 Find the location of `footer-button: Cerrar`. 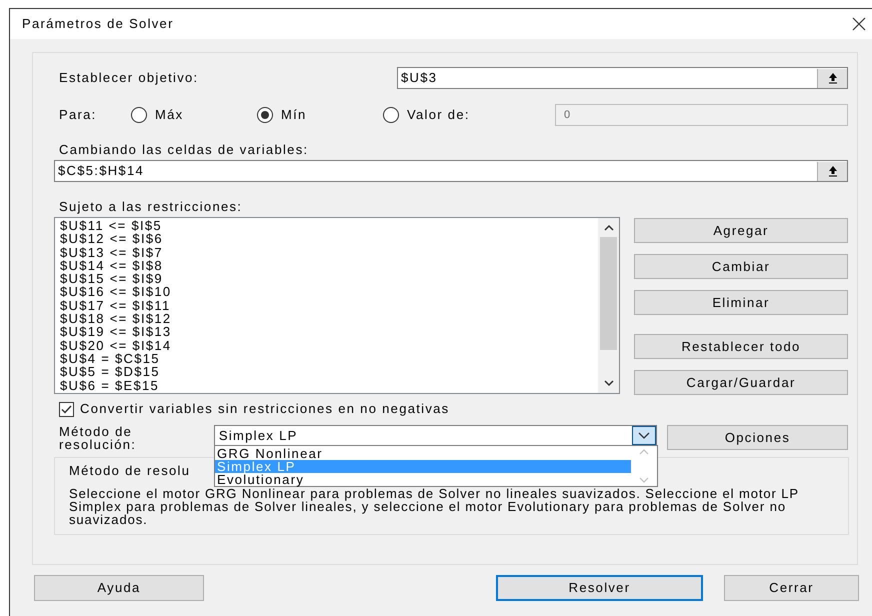

footer-button: Cerrar is located at coordinates (791, 588).